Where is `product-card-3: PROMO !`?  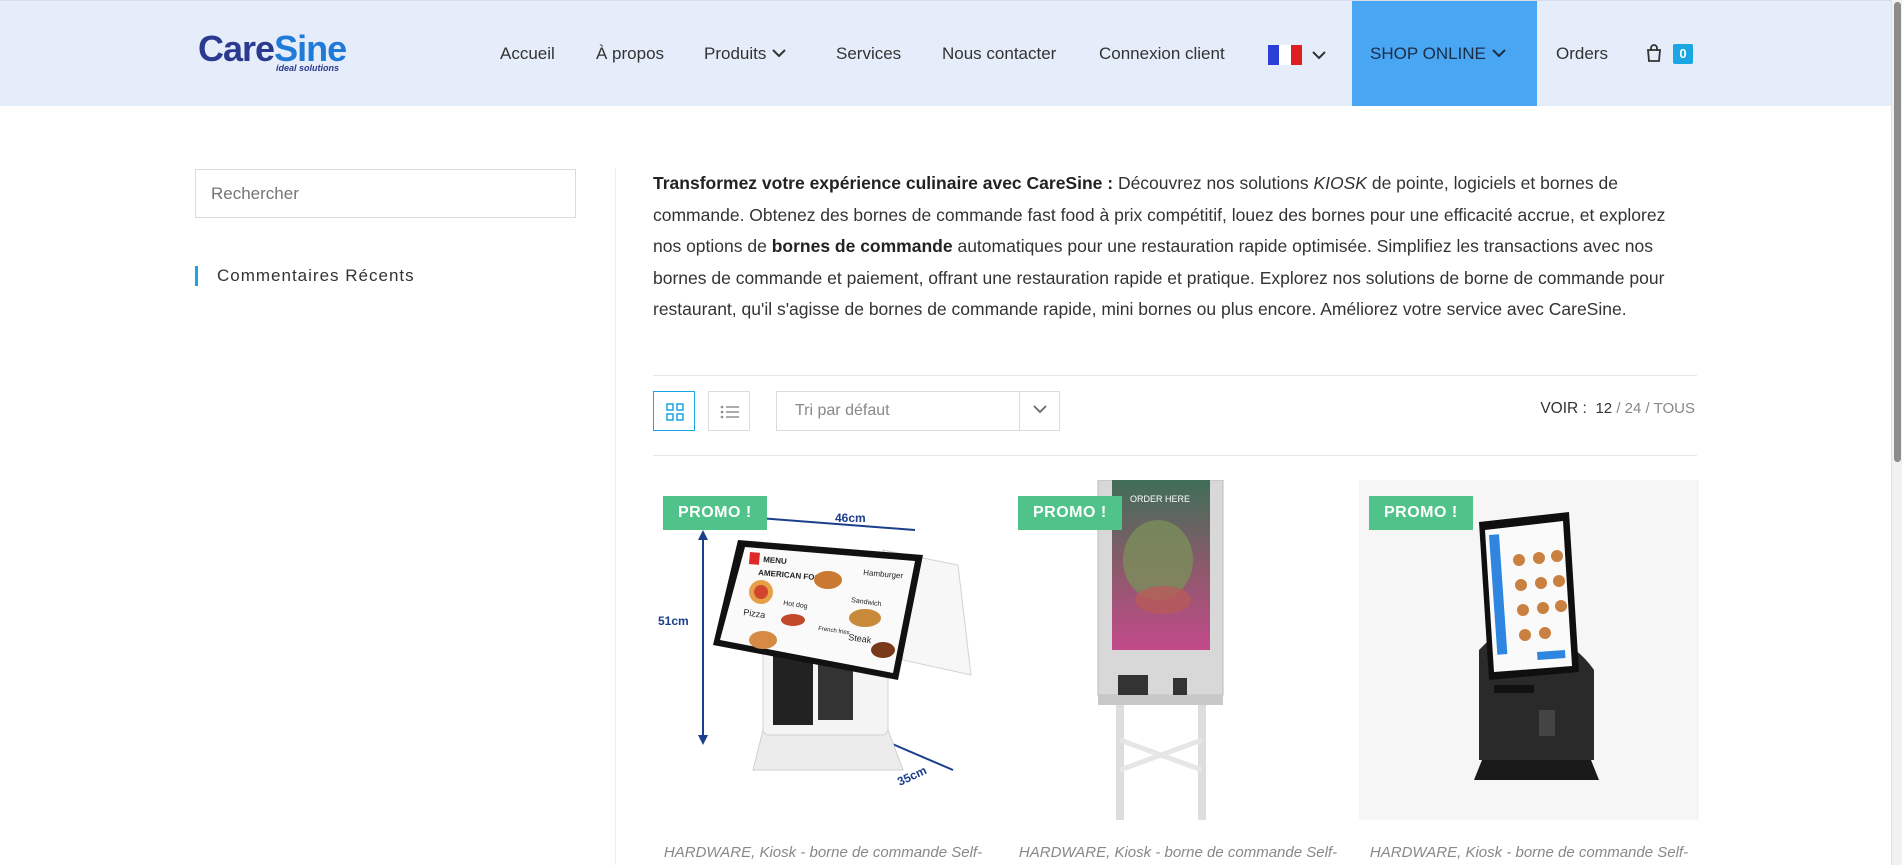 product-card-3: PROMO ! is located at coordinates (1529, 650).